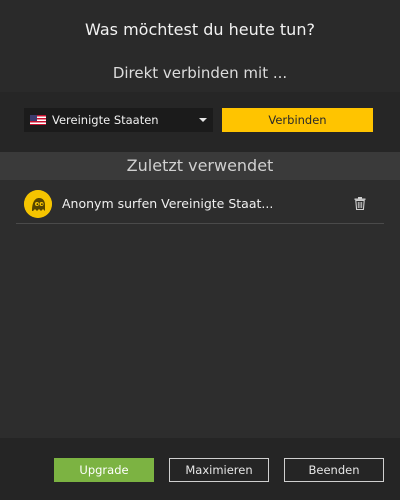  Describe the element at coordinates (334, 470) in the screenshot. I see `quit-button: Beenden` at that location.